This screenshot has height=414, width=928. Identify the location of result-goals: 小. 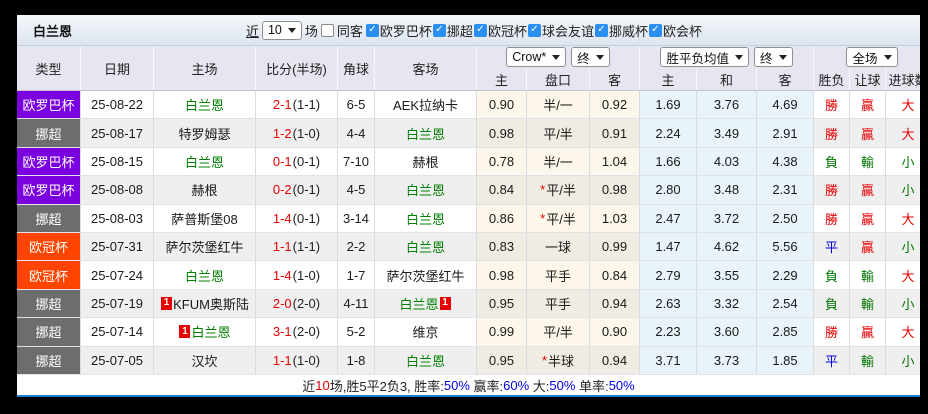
(903, 161).